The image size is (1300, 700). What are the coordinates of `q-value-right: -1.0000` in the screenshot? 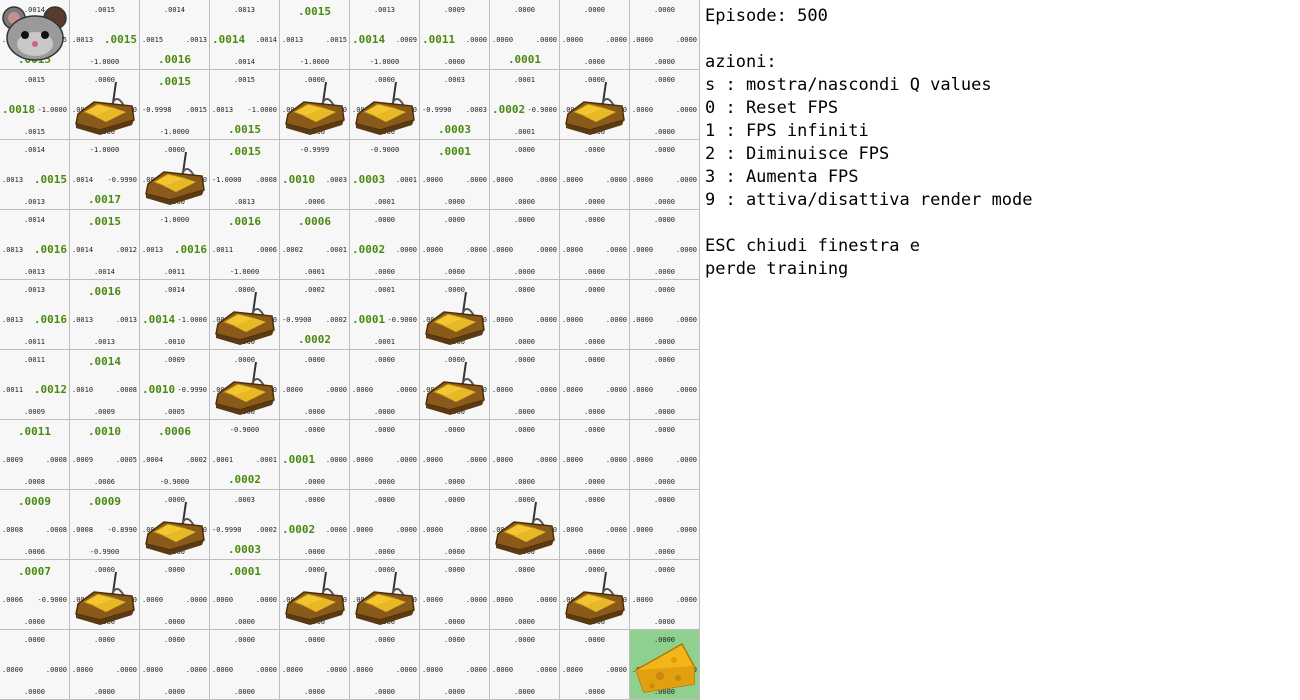 It's located at (52, 110).